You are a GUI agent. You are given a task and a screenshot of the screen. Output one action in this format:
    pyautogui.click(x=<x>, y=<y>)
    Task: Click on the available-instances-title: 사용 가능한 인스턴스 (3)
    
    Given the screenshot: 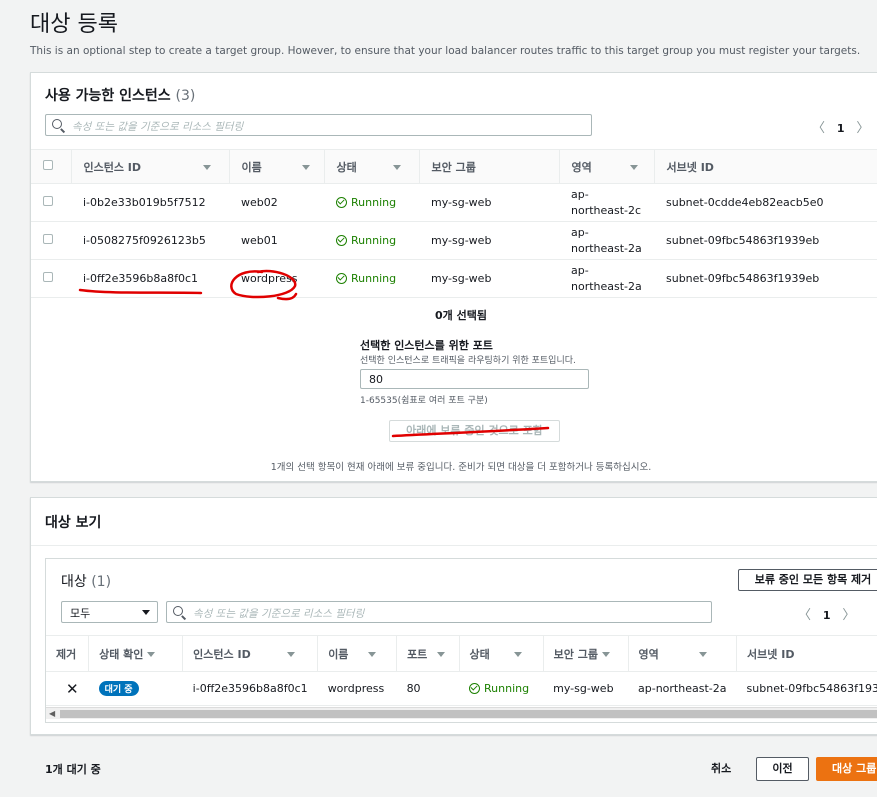 What is the action you would take?
    pyautogui.click(x=120, y=96)
    